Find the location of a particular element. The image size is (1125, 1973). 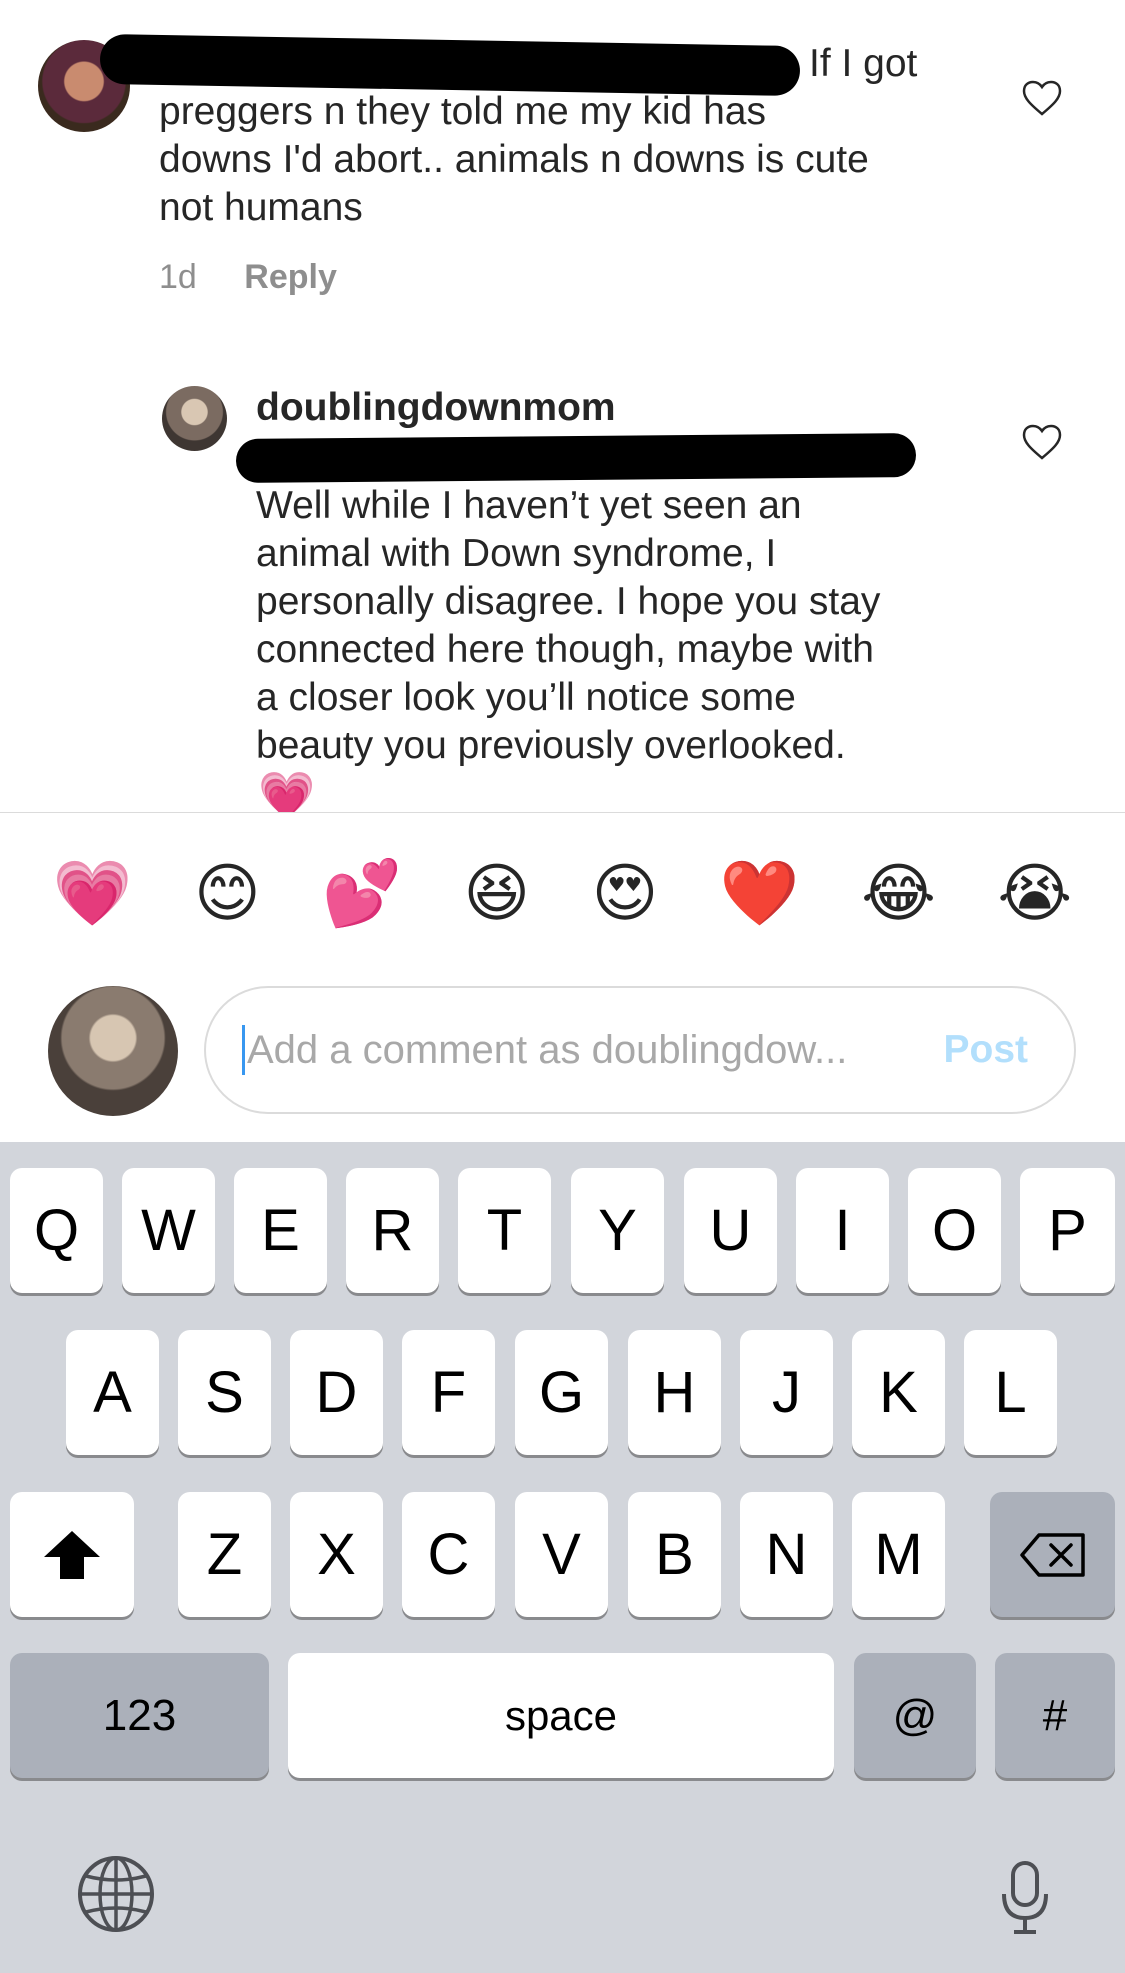

key-x: X is located at coordinates (336, 1554).